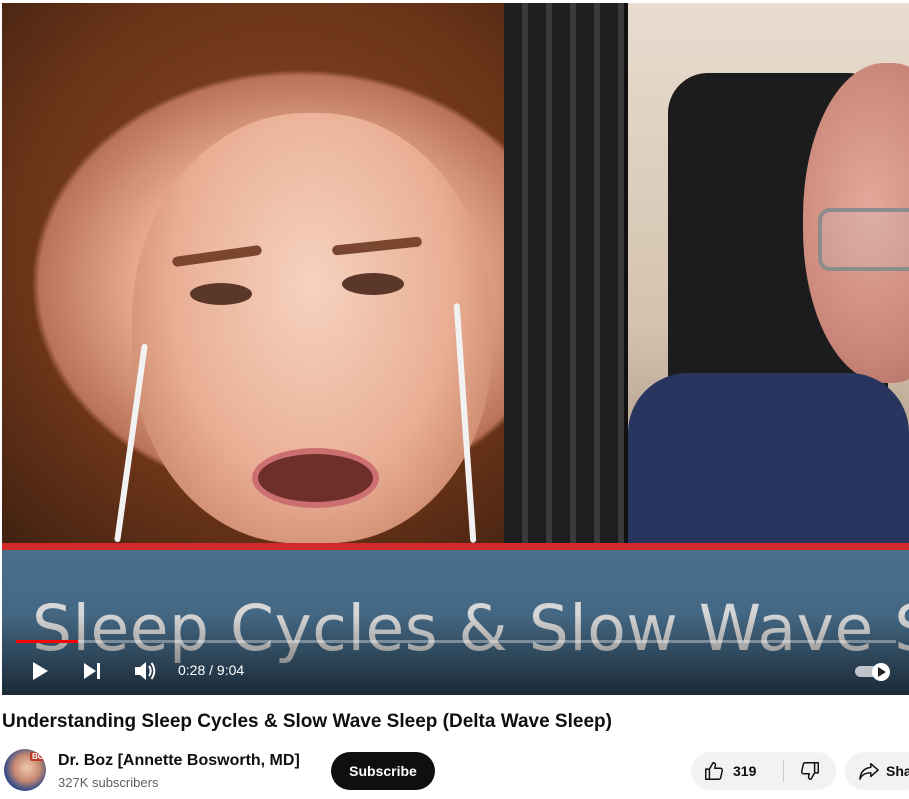 Image resolution: width=909 pixels, height=799 pixels. Describe the element at coordinates (869, 771) in the screenshot. I see `share-icon` at that location.